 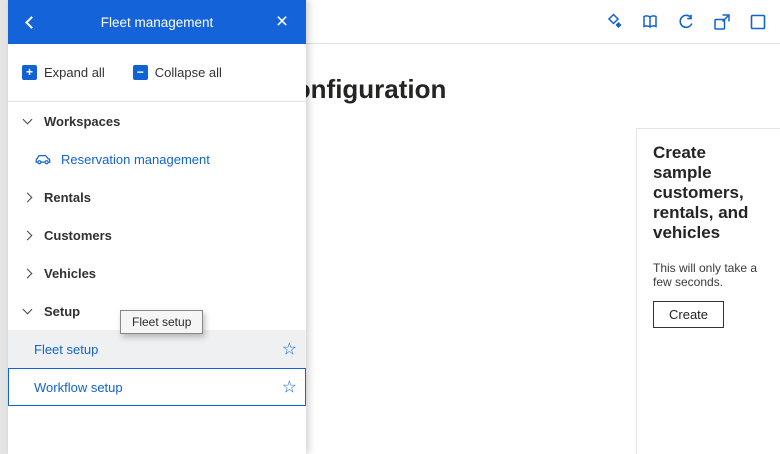 What do you see at coordinates (43, 159) in the screenshot?
I see `car-icon` at bounding box center [43, 159].